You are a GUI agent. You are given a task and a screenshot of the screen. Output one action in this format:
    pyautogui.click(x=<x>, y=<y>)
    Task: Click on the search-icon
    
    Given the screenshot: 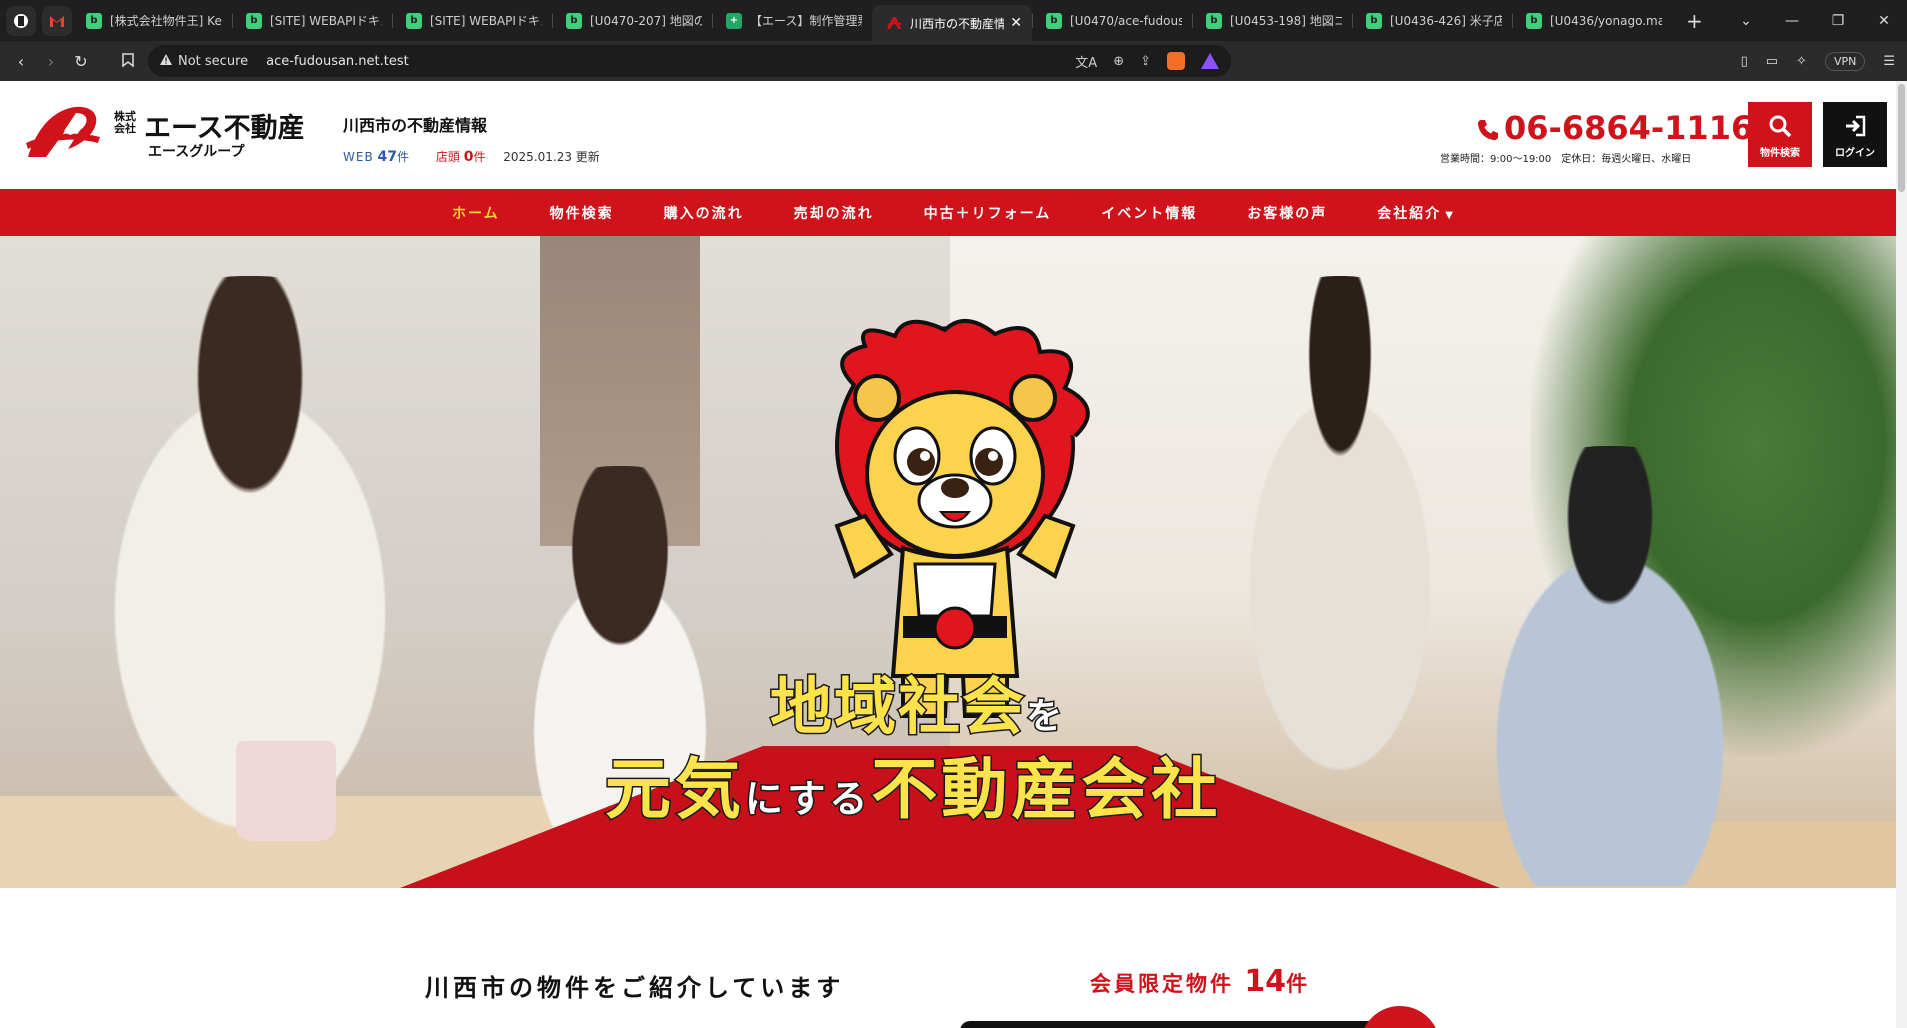 What is the action you would take?
    pyautogui.click(x=1780, y=126)
    